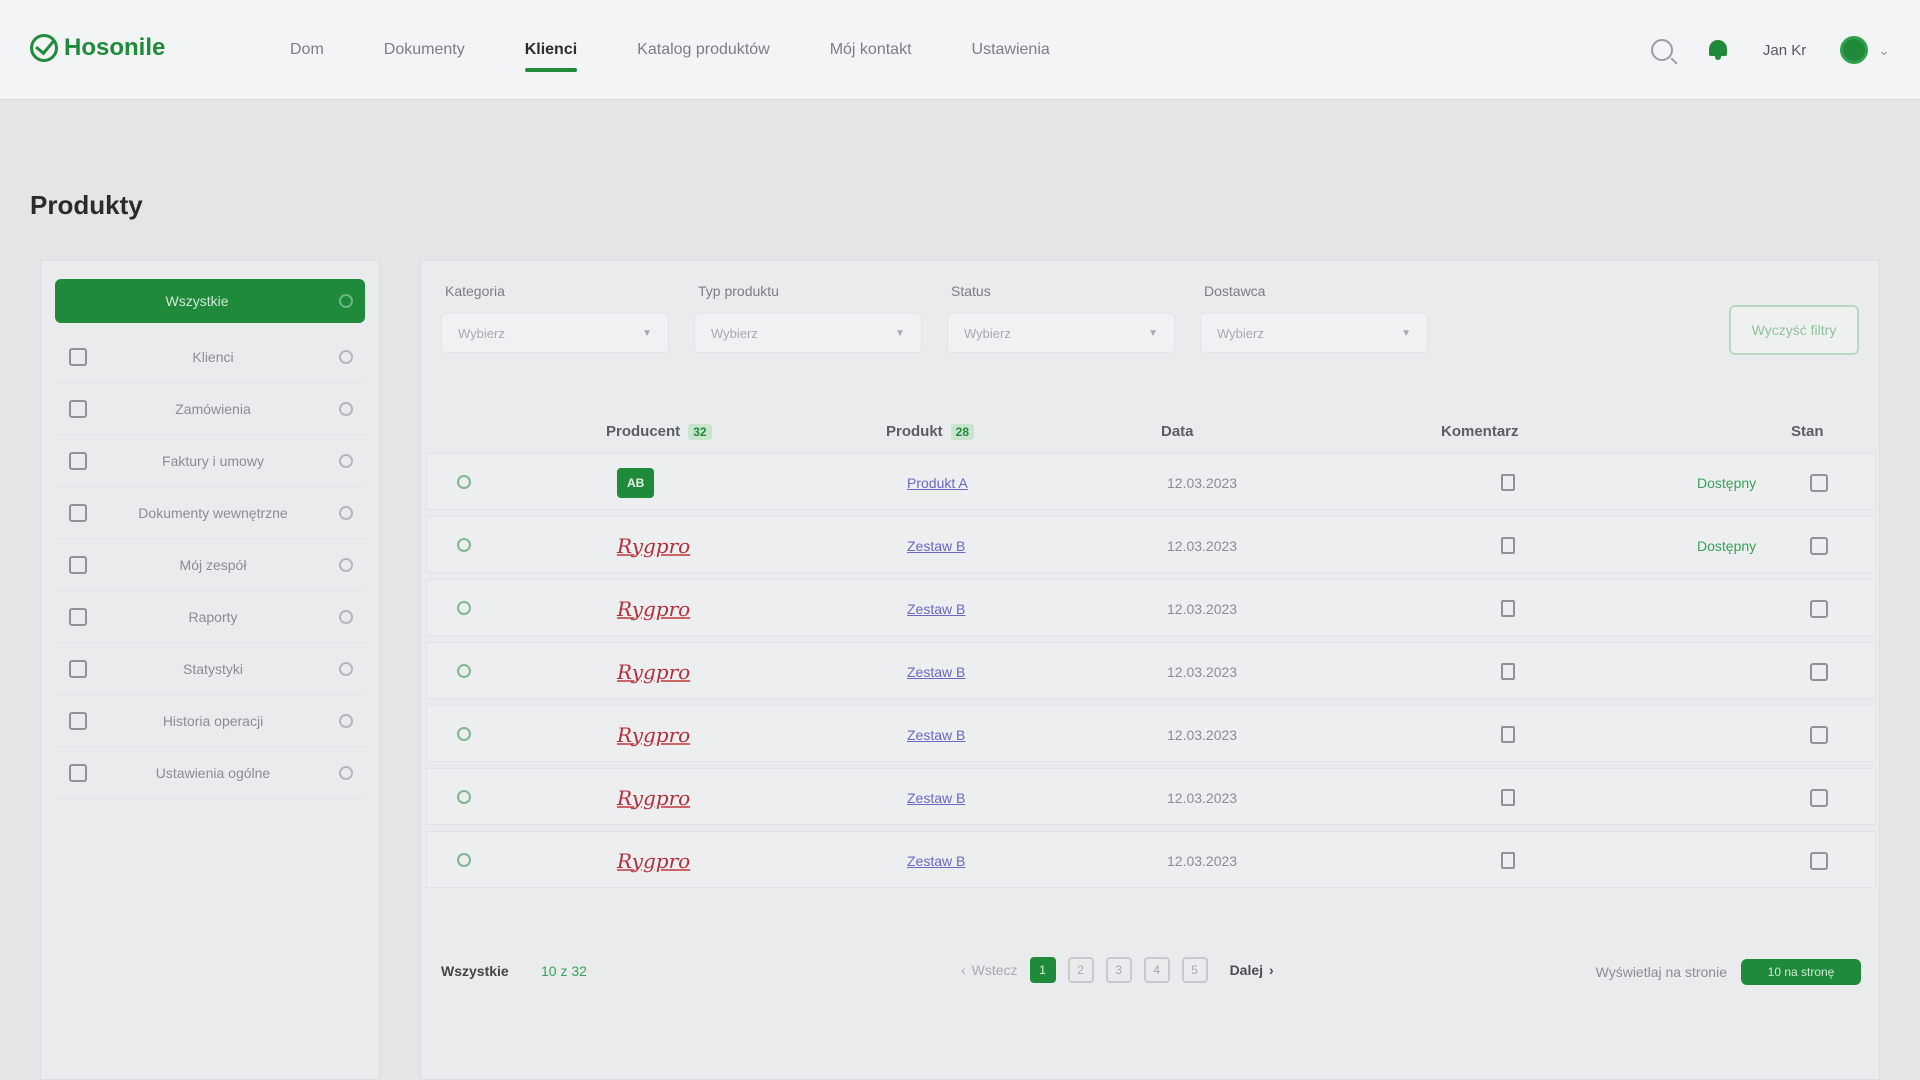 Image resolution: width=1920 pixels, height=1080 pixels. Describe the element at coordinates (213, 772) in the screenshot. I see `sidebar-item-label: Ustawienia ogólne` at that location.